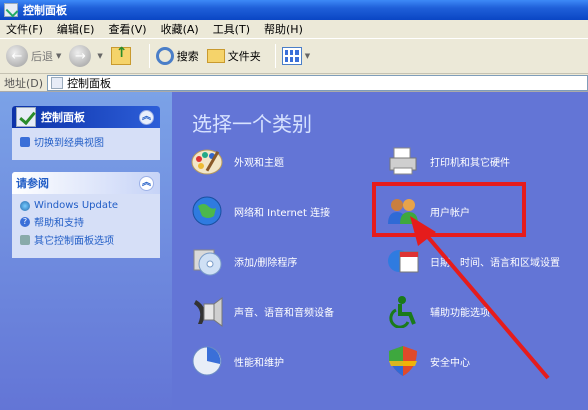  I want to click on link-label: 帮助和支持, so click(59, 223).